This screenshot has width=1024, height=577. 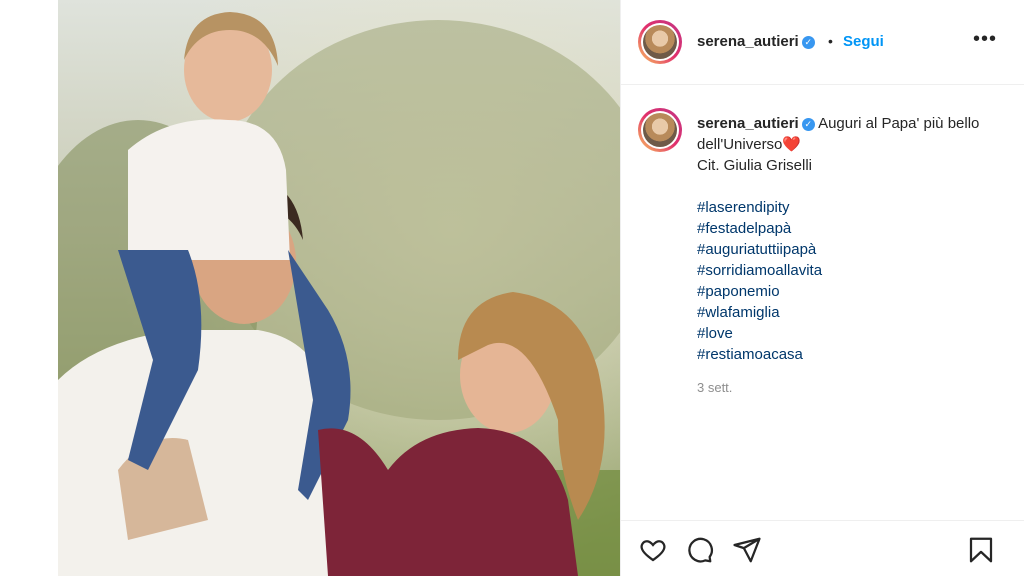 What do you see at coordinates (660, 42) in the screenshot?
I see `avatar` at bounding box center [660, 42].